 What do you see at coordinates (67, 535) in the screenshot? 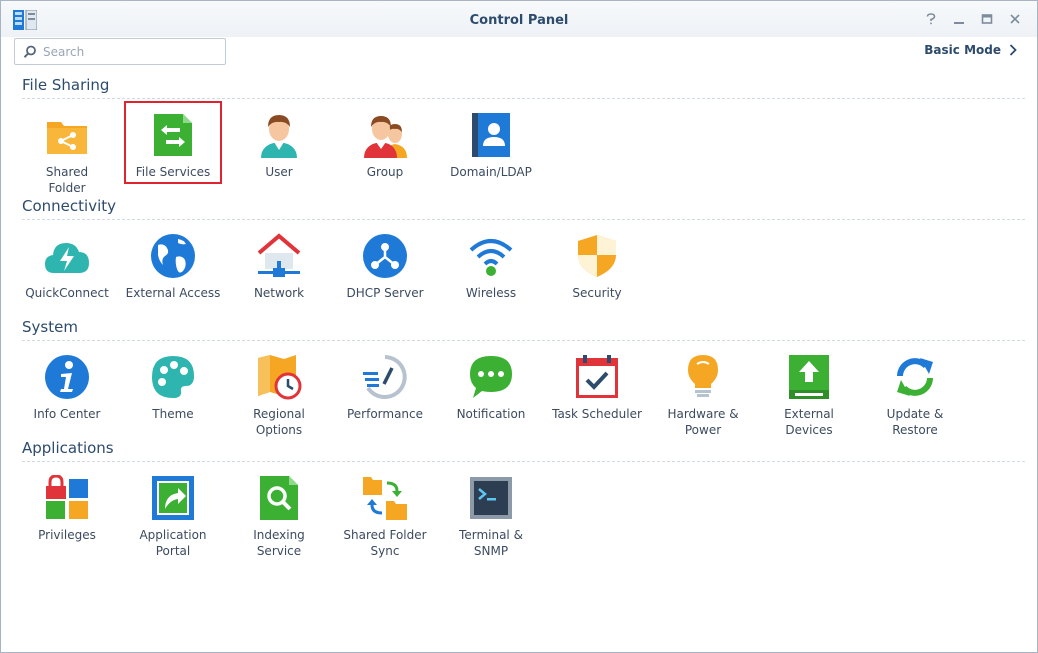
I see `item-label: Privileges` at bounding box center [67, 535].